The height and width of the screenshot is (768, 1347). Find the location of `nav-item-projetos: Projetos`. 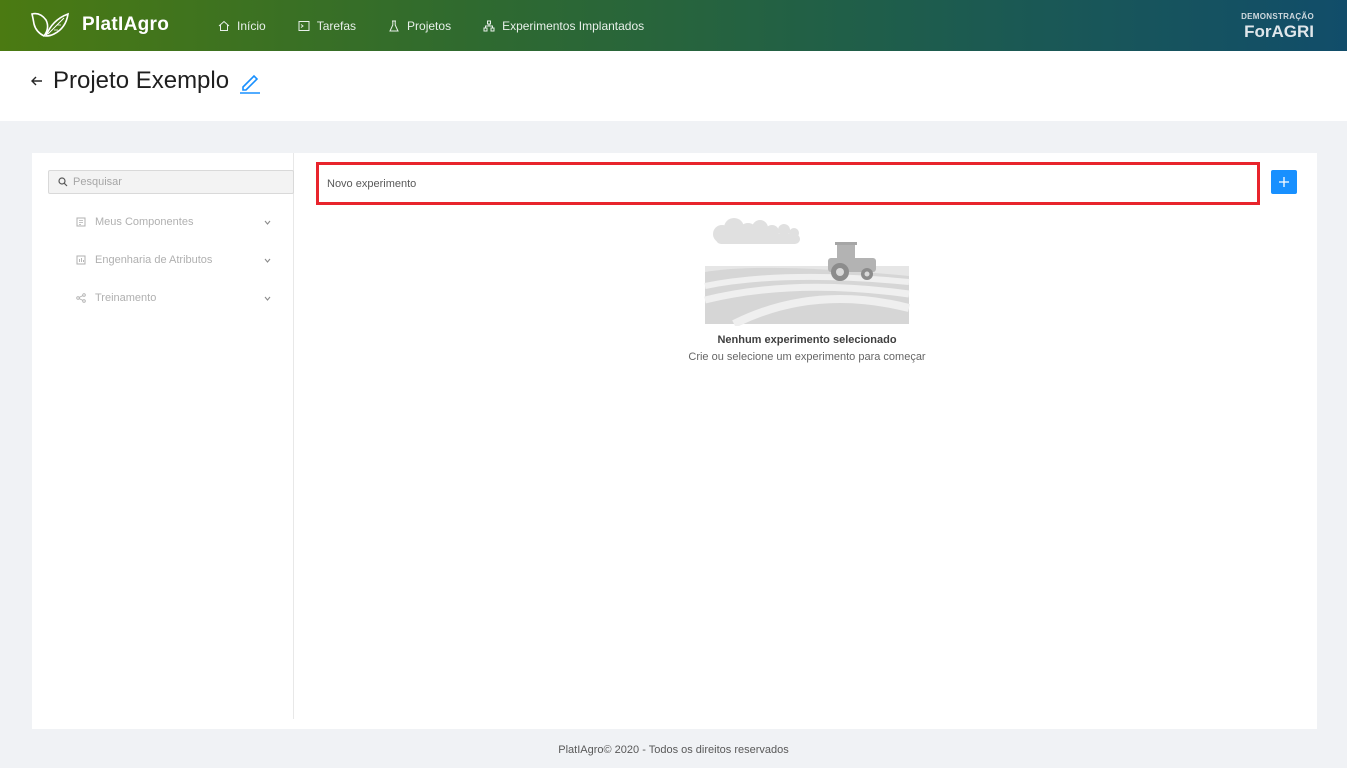

nav-item-projetos: Projetos is located at coordinates (419, 26).